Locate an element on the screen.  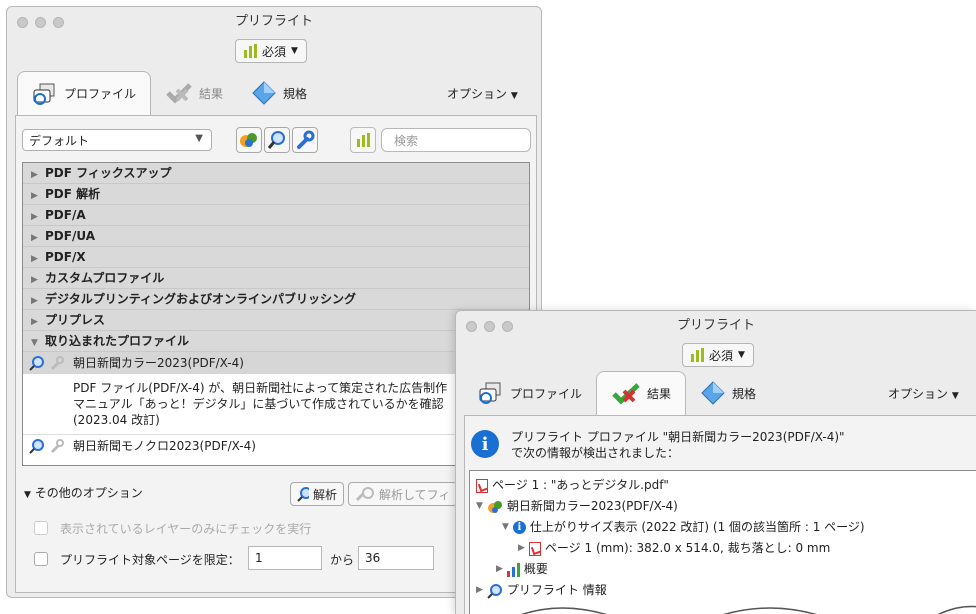
decorative-arcs is located at coordinates (748, 609).